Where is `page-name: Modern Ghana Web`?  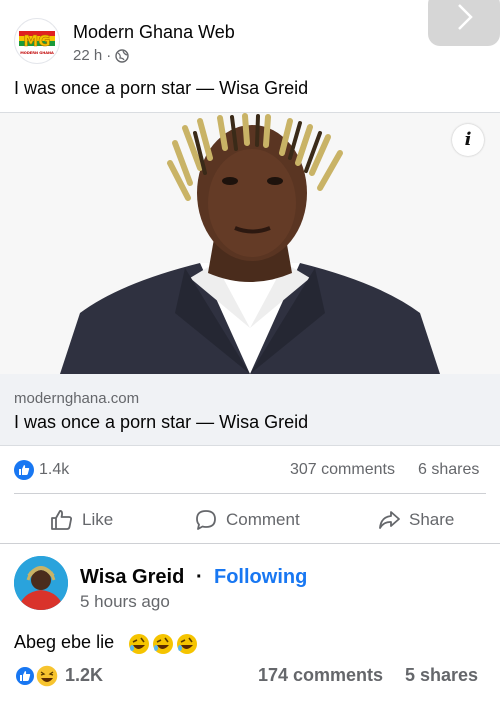 page-name: Modern Ghana Web is located at coordinates (154, 32).